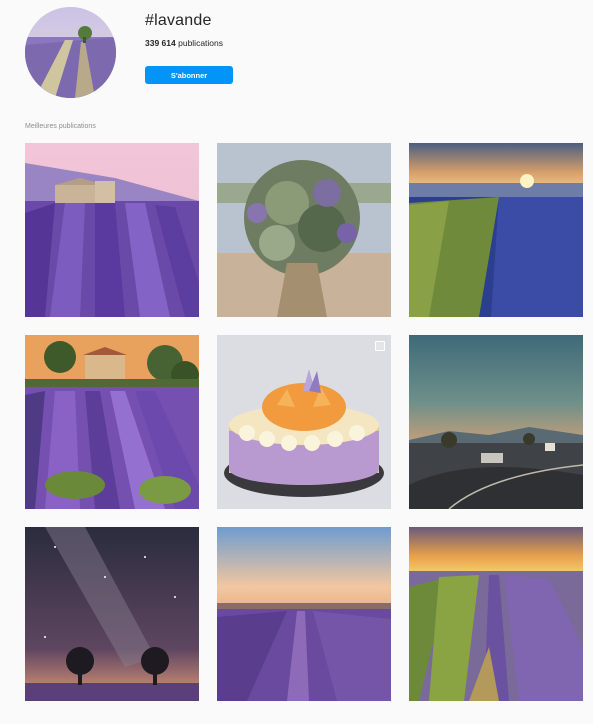 The image size is (593, 724). Describe the element at coordinates (178, 20) in the screenshot. I see `hashtag-title: #lavande` at that location.